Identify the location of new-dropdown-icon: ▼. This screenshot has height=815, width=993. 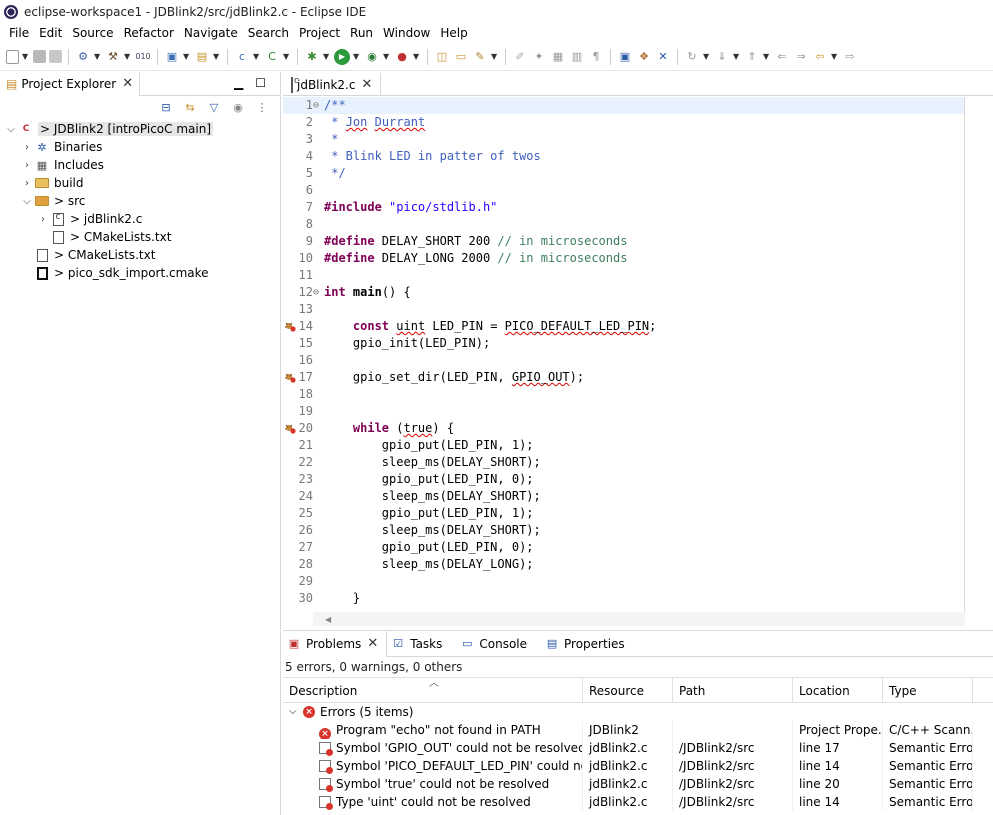
(26, 56).